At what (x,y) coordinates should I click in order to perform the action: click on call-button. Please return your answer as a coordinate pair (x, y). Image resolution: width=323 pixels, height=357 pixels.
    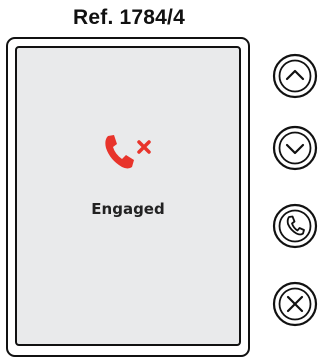
    Looking at the image, I should click on (295, 226).